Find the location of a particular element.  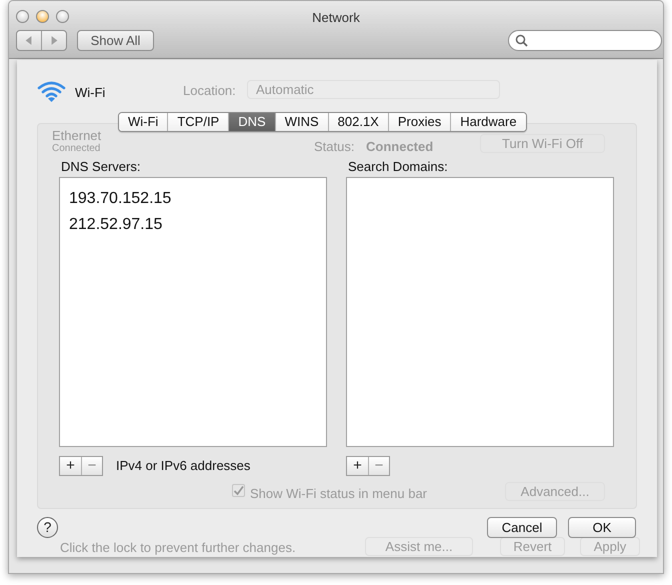

checkbox-label: Show Wi-Fi status in menu bar is located at coordinates (339, 494).